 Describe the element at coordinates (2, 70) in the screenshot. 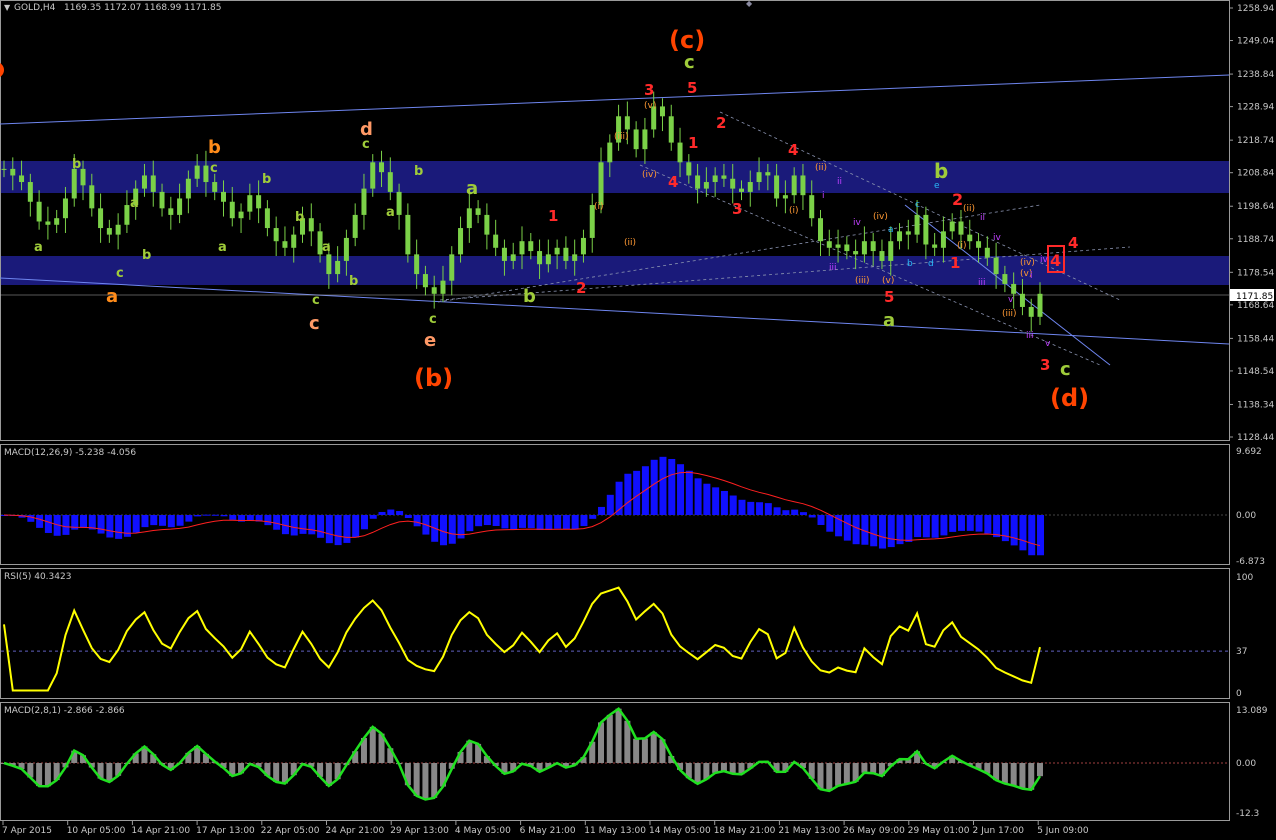

I see `edge-marker` at that location.